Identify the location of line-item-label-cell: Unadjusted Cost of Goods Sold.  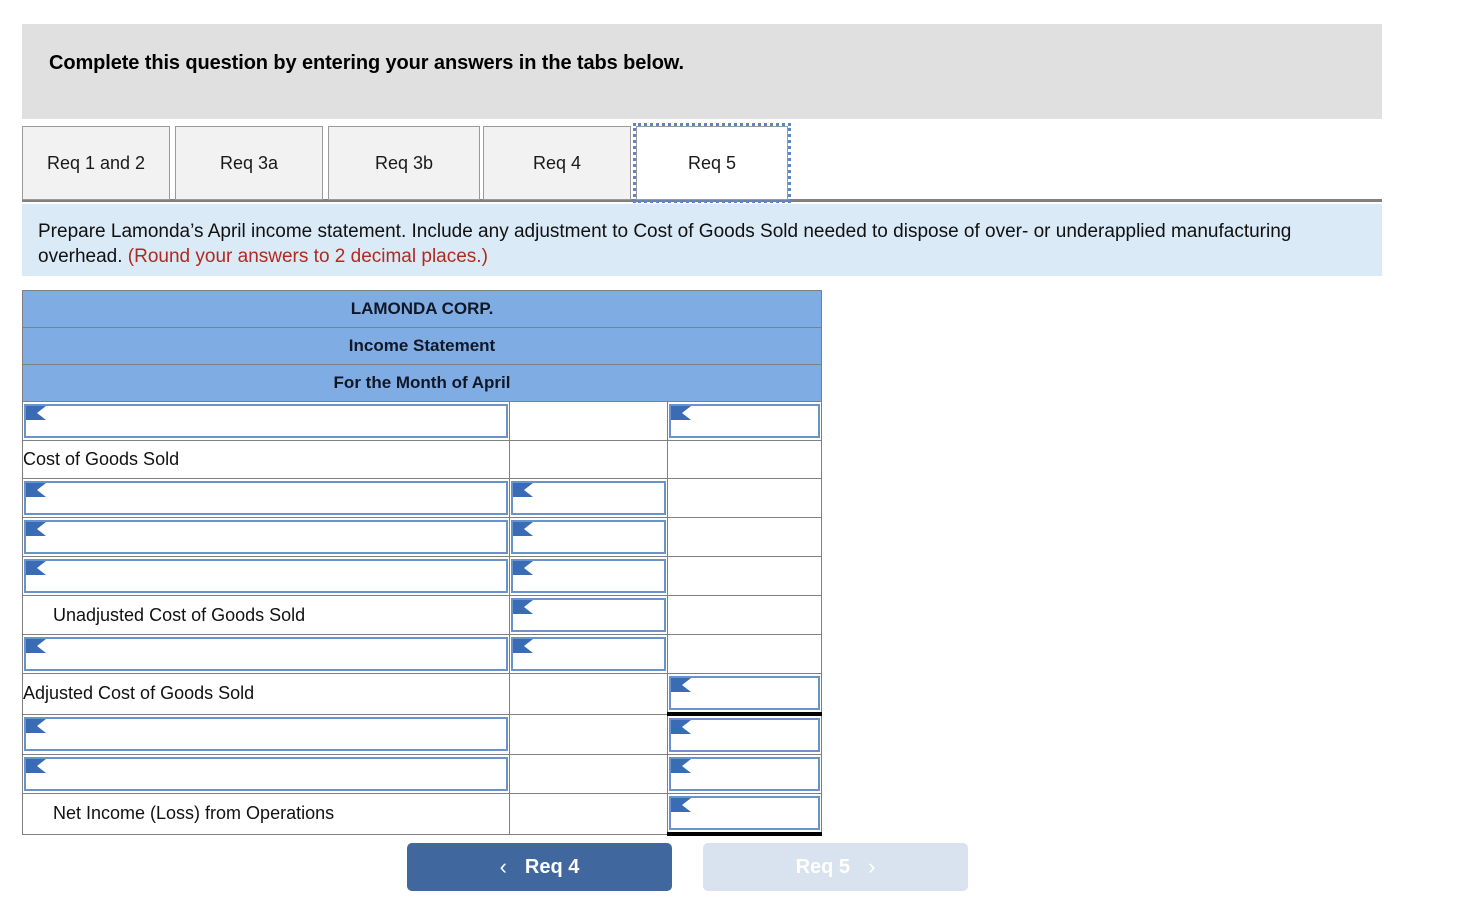
(266, 615).